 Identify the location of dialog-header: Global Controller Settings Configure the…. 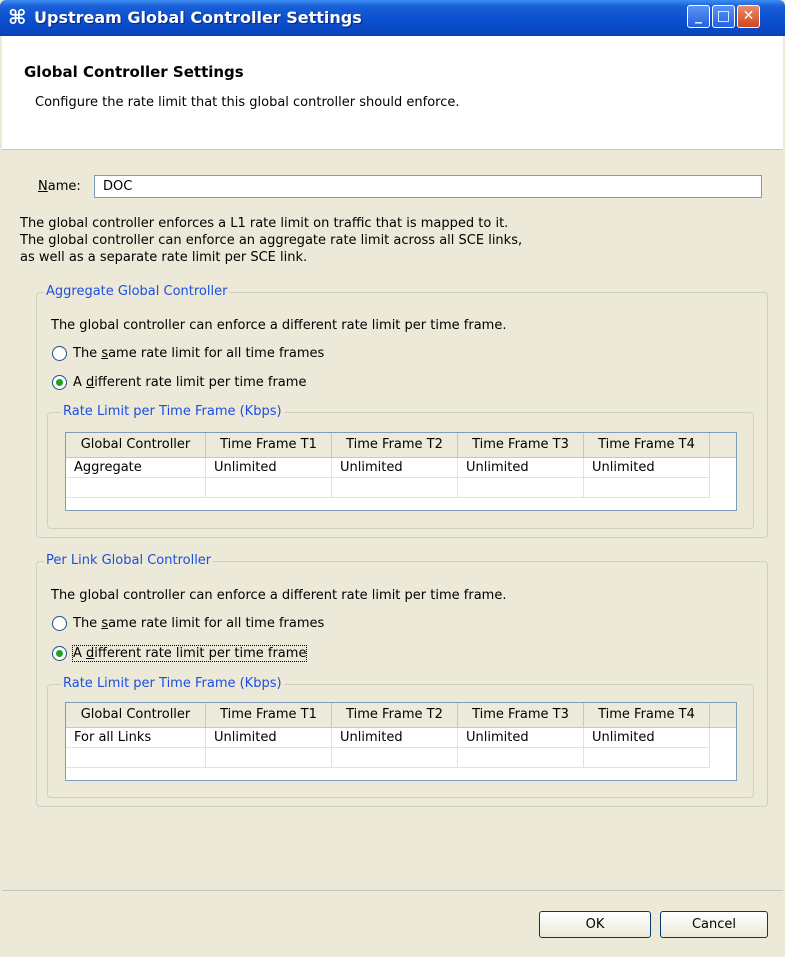
(392, 93).